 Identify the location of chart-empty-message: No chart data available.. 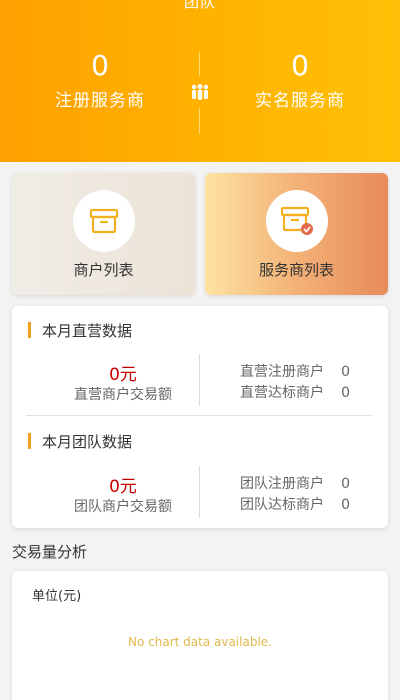
(200, 642).